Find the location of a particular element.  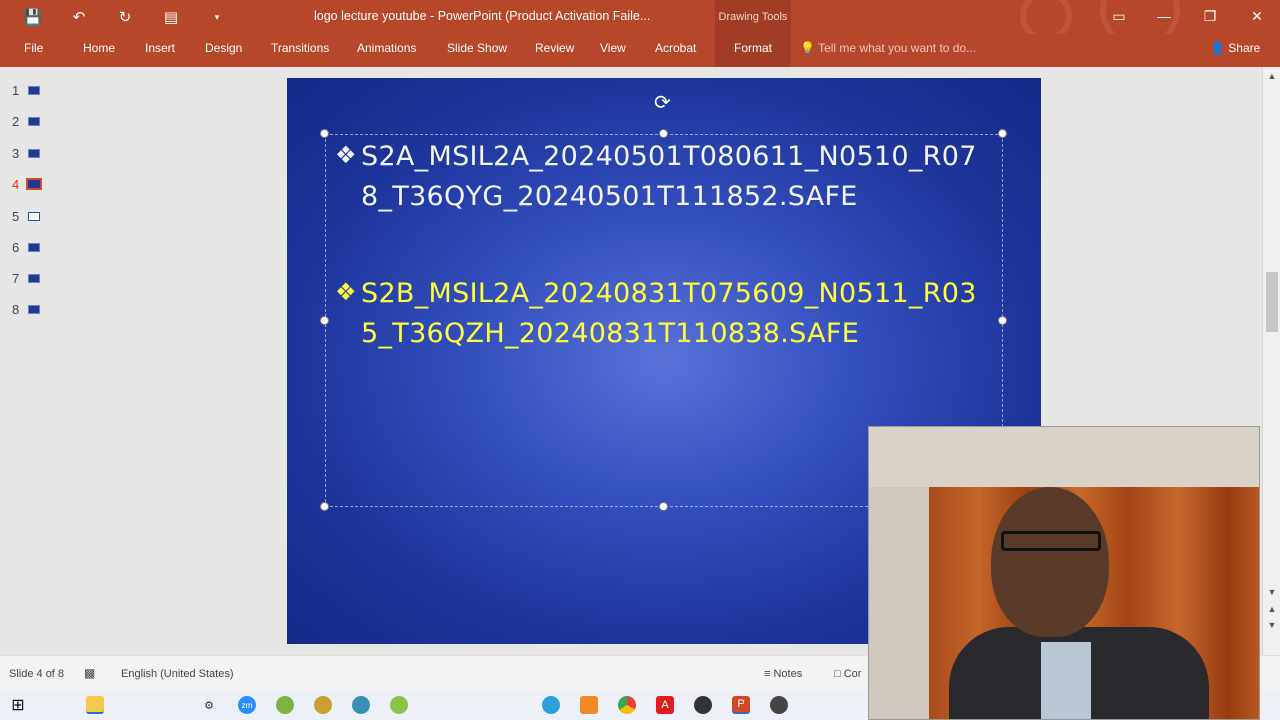

comments-button: □ Cor is located at coordinates (847, 674).